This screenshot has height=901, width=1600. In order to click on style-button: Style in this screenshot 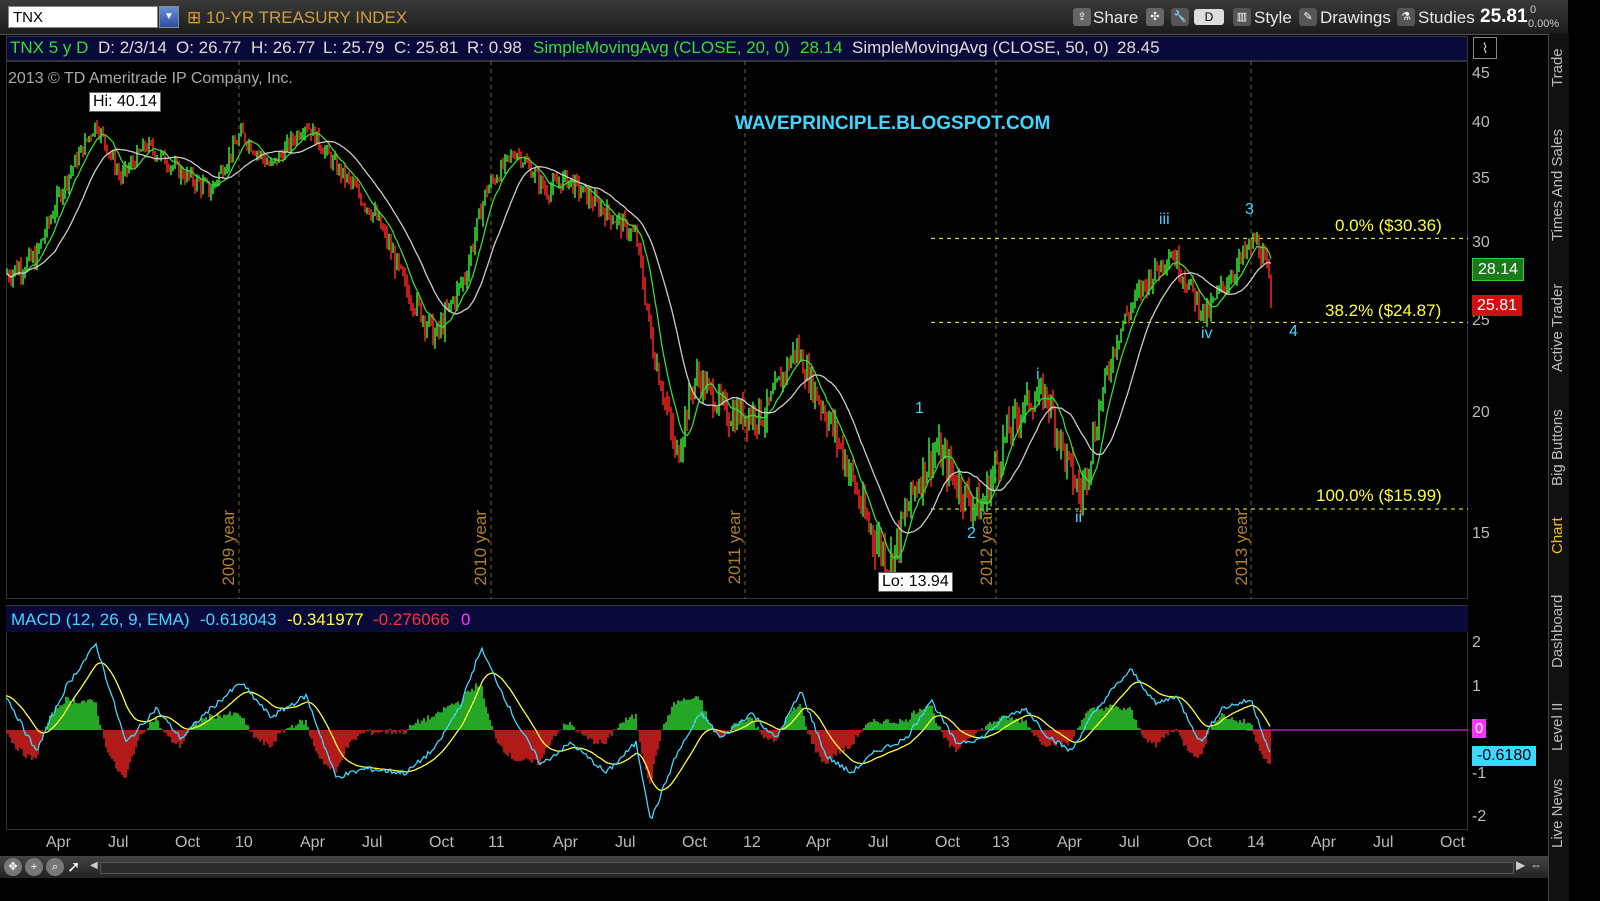, I will do `click(1273, 18)`.